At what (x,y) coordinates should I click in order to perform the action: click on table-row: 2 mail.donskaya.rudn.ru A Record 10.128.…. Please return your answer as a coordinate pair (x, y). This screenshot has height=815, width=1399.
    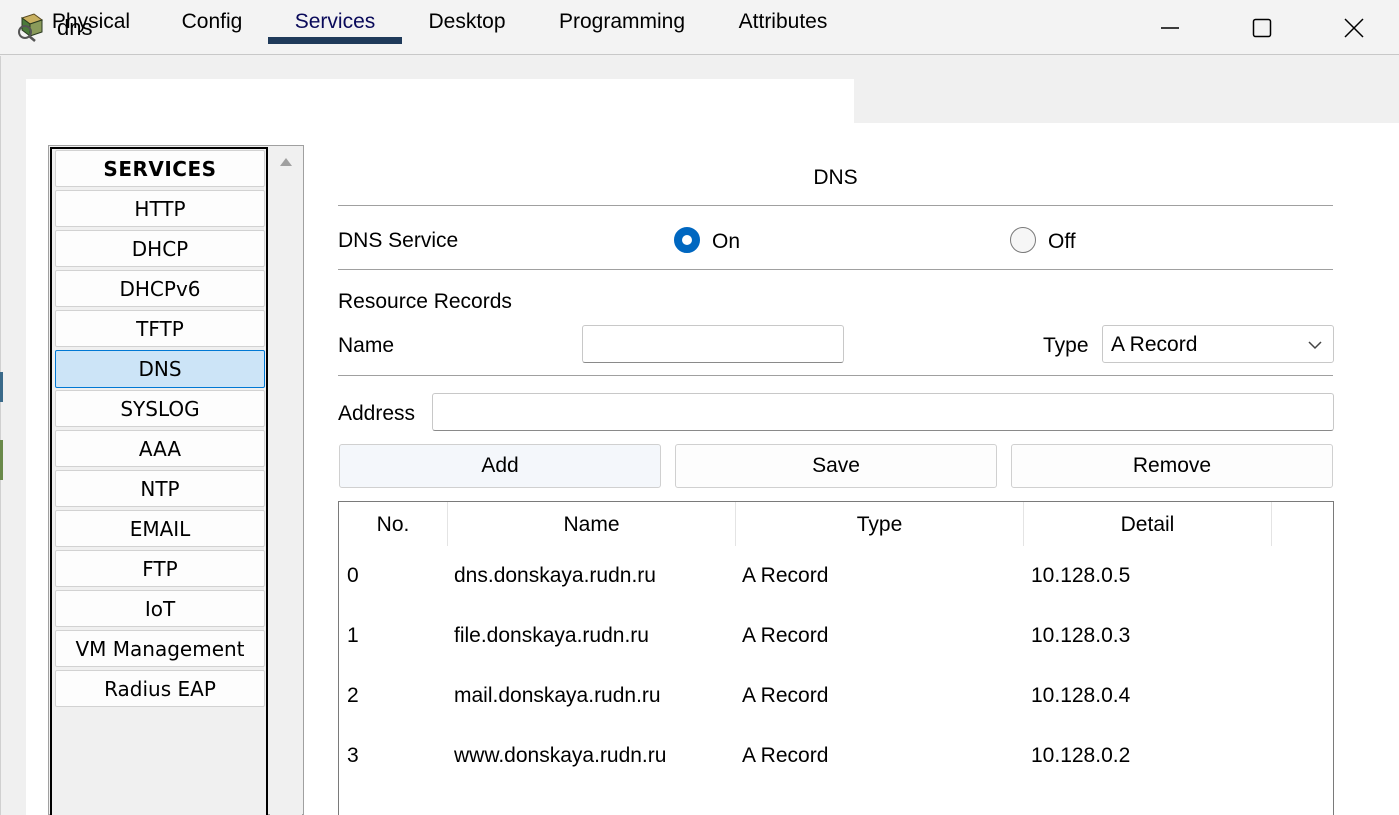
    Looking at the image, I should click on (836, 712).